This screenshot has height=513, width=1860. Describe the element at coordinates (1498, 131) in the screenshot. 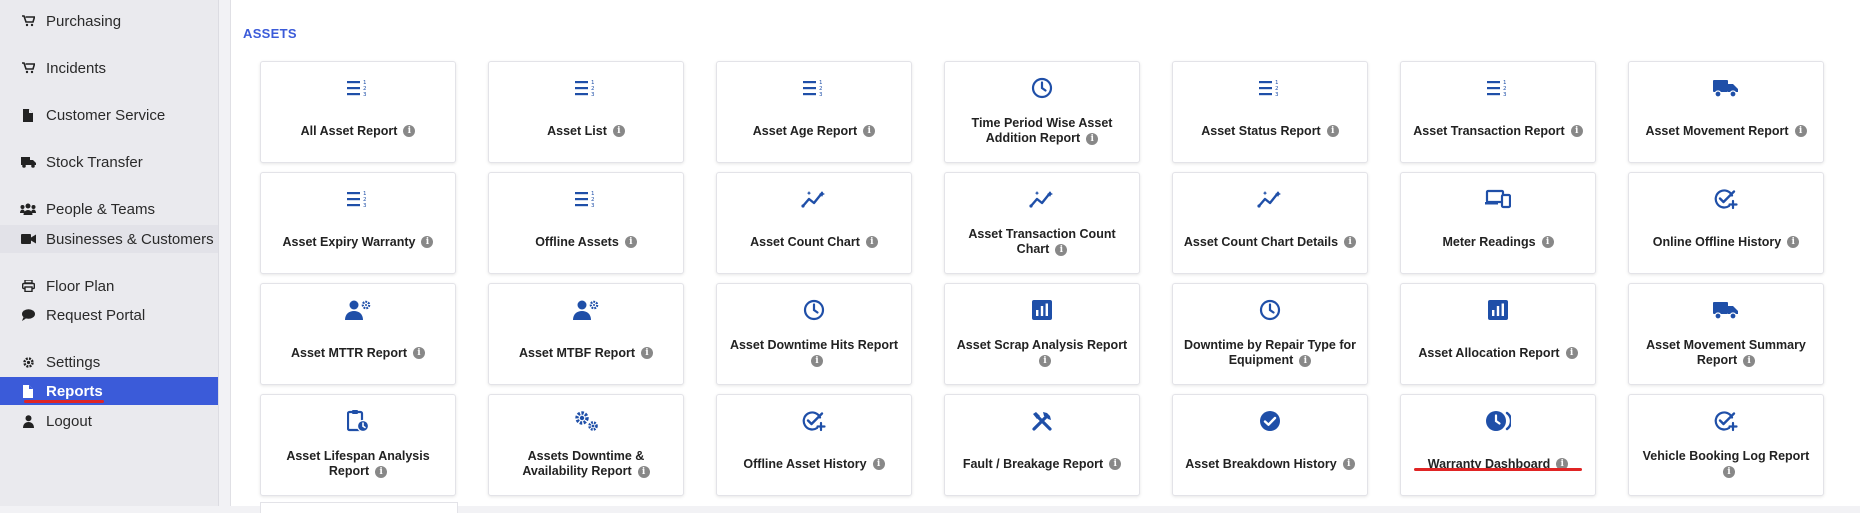

I see `report-card-title: Asset Transaction Report i` at that location.